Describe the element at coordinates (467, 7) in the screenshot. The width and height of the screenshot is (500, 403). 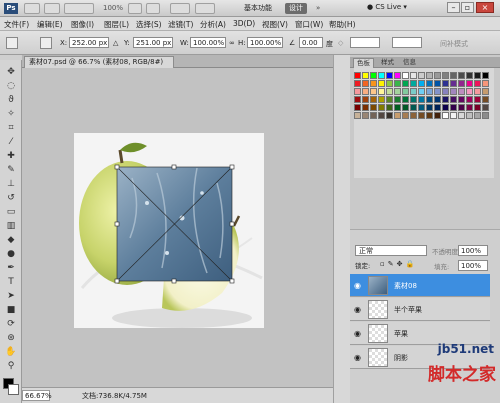
I see `restore-icon: ▫` at that location.